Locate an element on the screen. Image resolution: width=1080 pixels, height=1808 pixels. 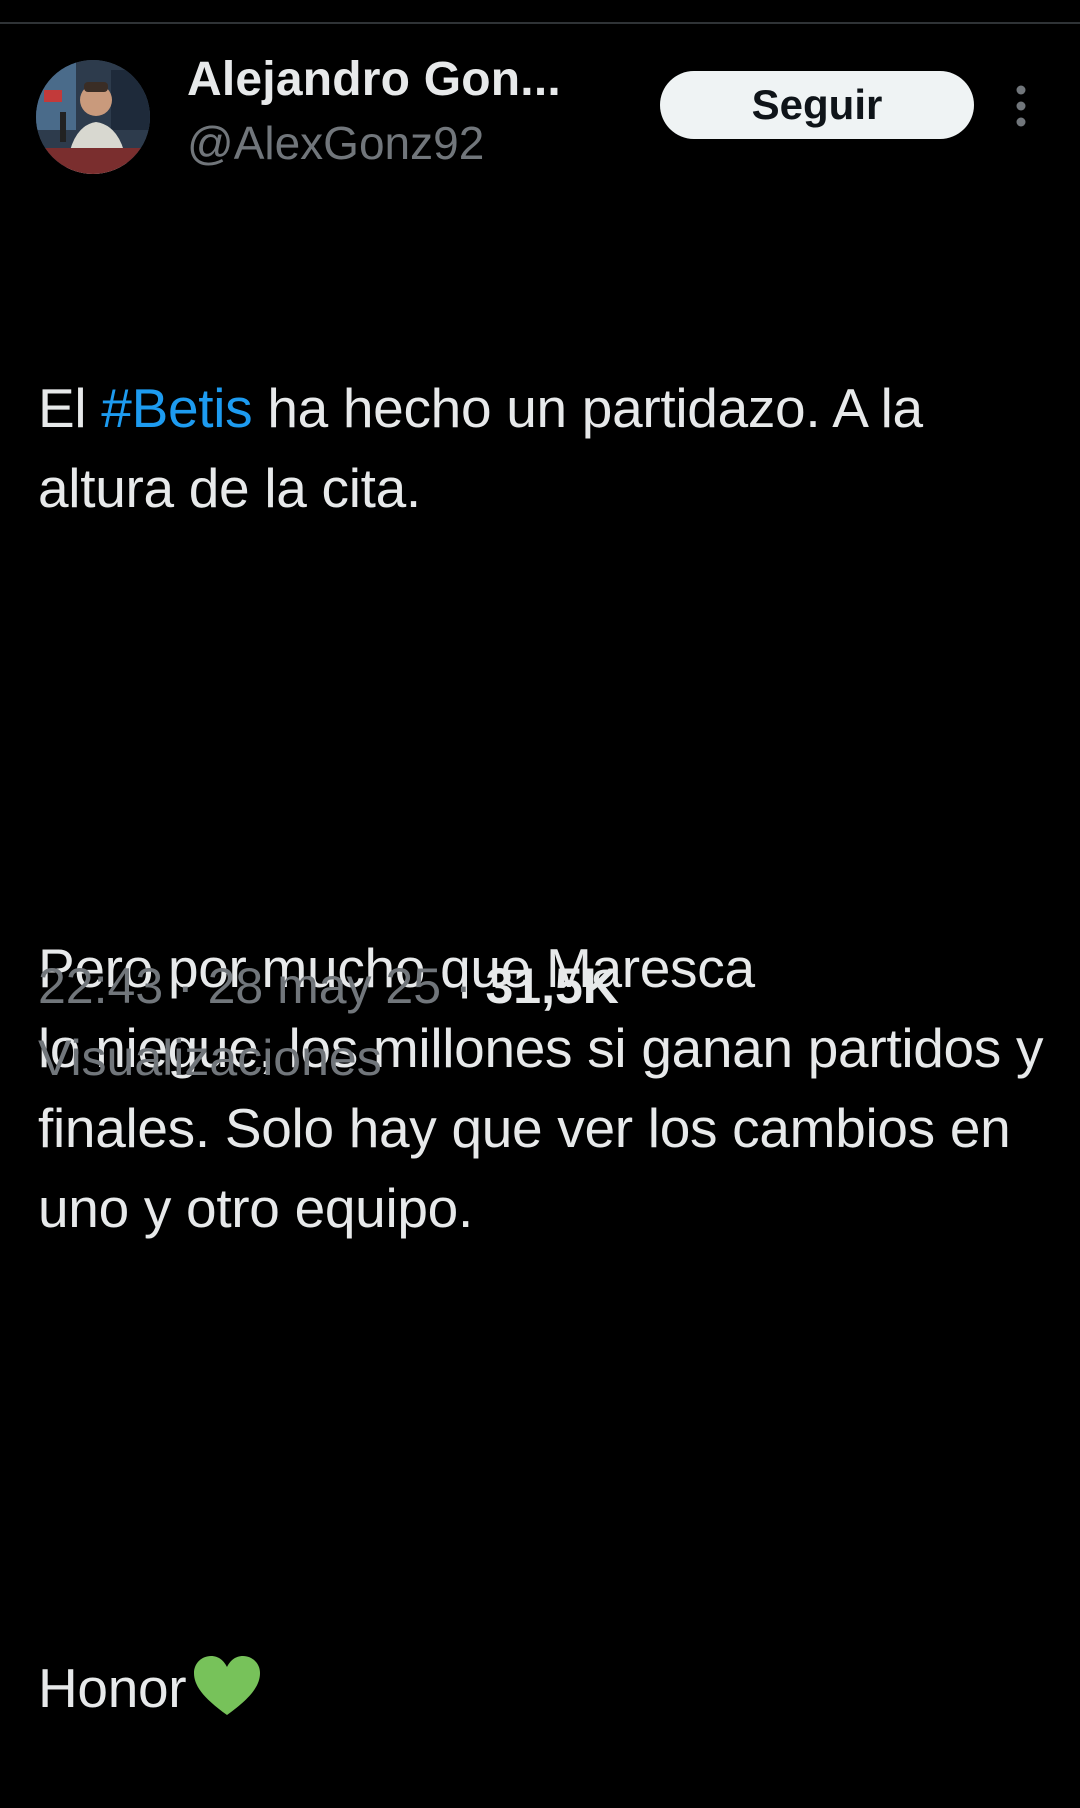
tweet-text-prefix: El is located at coordinates (70, 408).